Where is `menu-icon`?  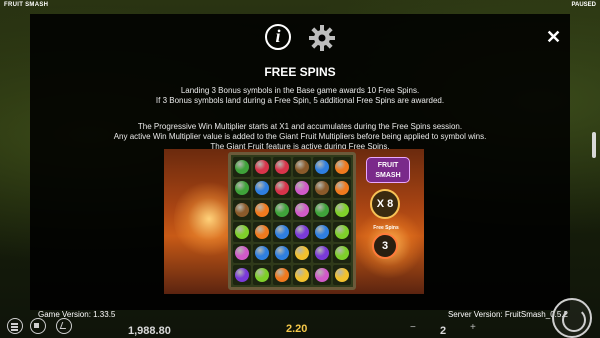 menu-icon is located at coordinates (15, 326).